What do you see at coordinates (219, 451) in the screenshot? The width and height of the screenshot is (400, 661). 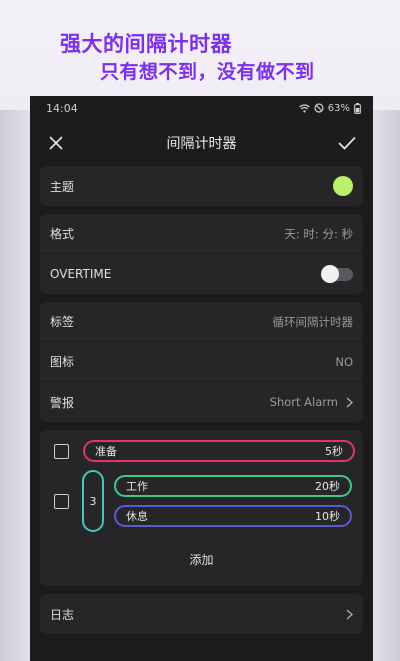 I see `prepare-step-pill: 准备 5秒` at bounding box center [219, 451].